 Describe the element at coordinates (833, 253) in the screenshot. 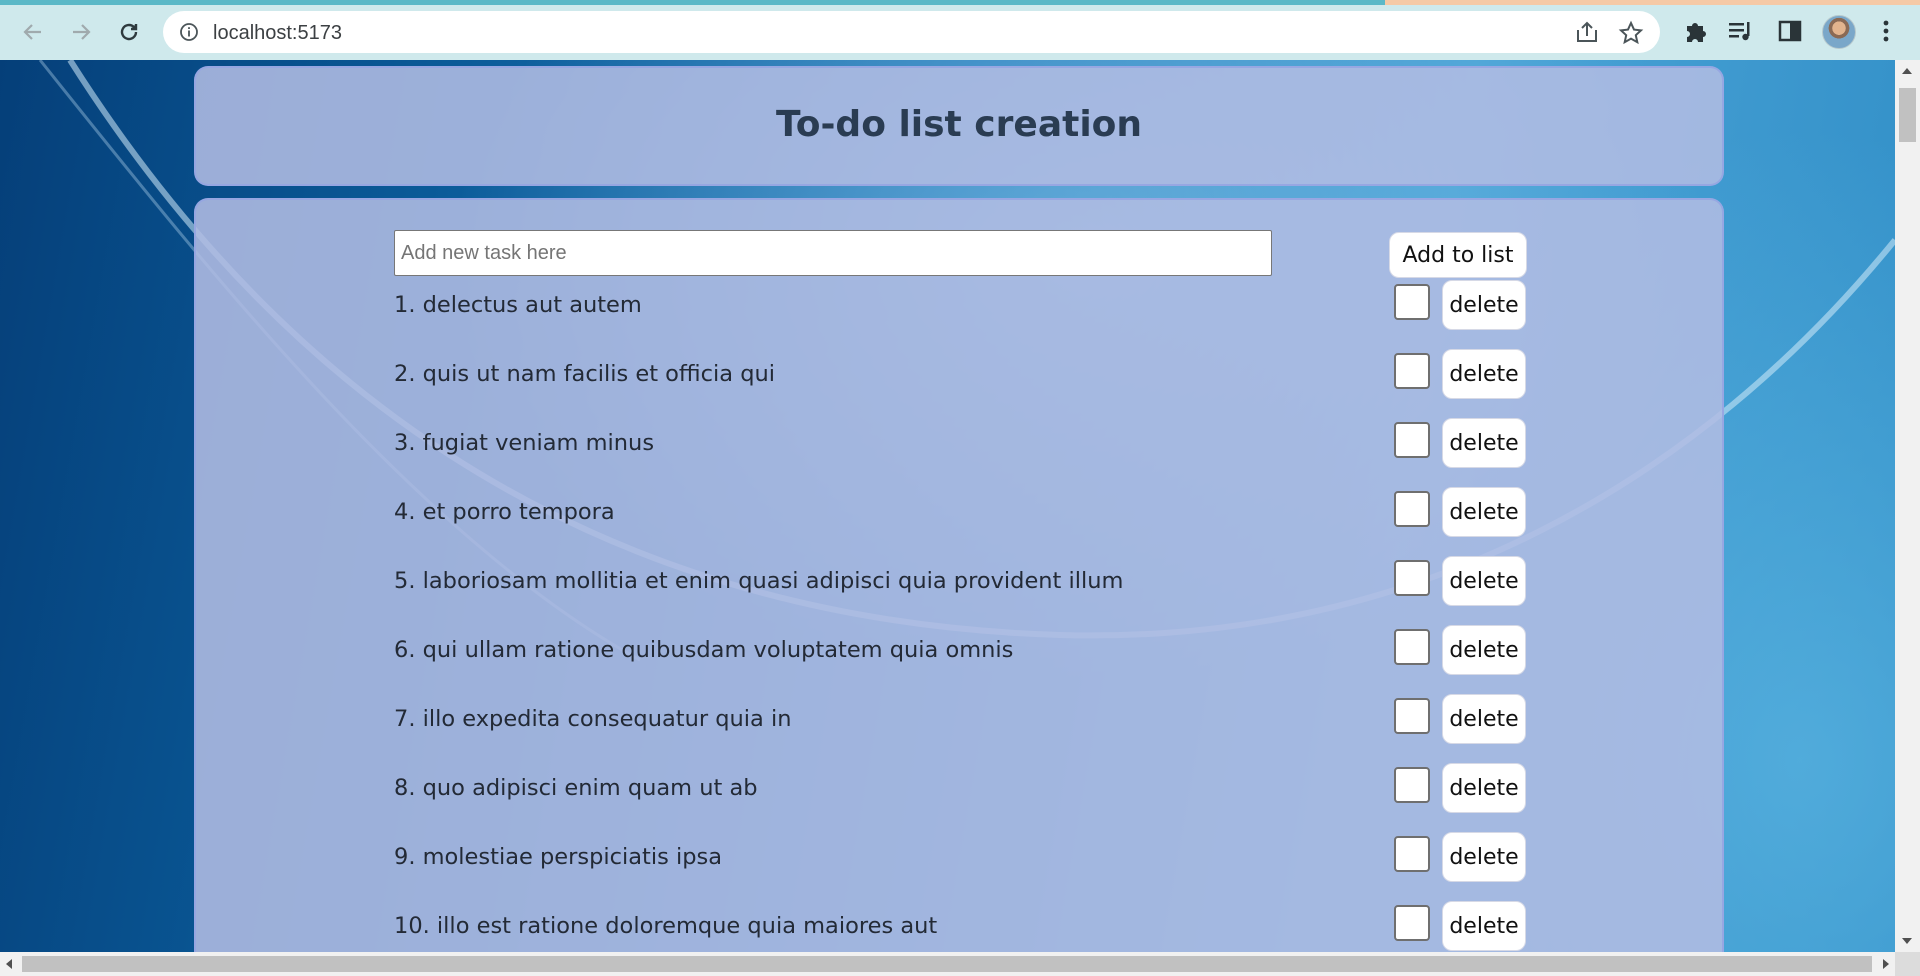

I see `new-task-input` at that location.